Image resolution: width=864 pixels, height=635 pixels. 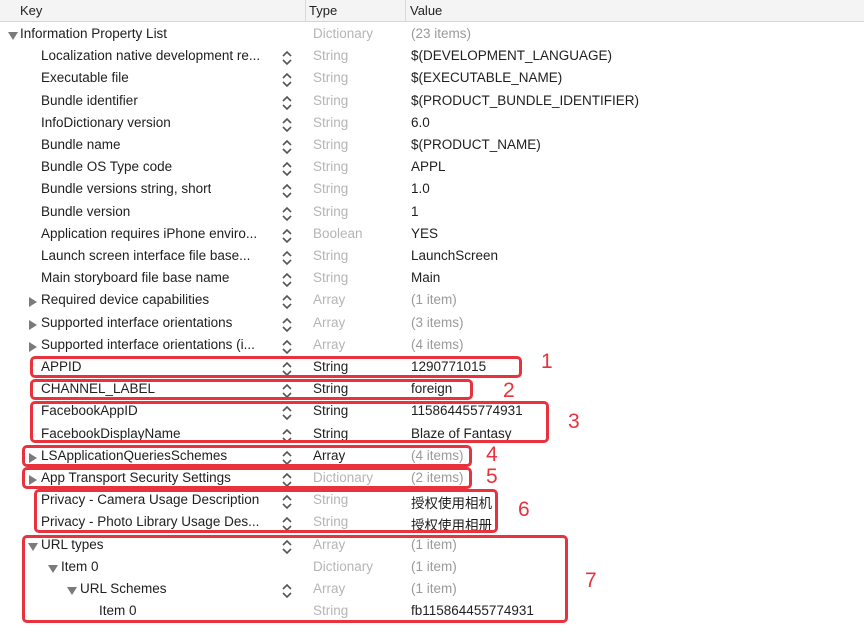 I want to click on row-value: (1 item), so click(x=434, y=299).